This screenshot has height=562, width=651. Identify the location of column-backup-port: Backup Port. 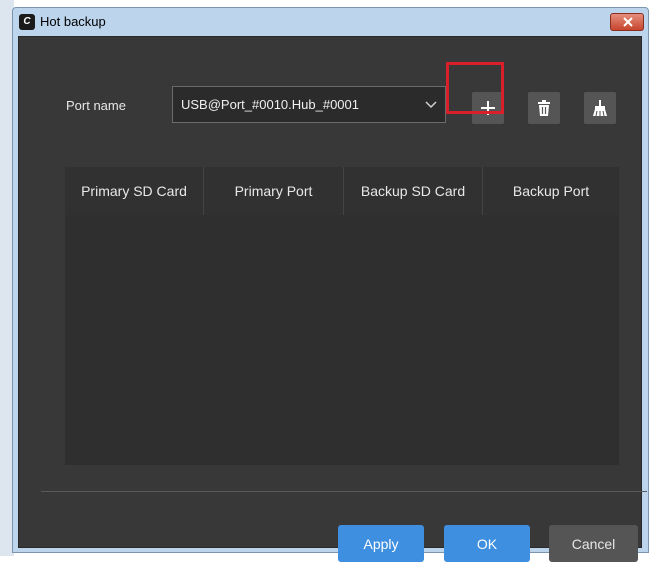
(551, 191).